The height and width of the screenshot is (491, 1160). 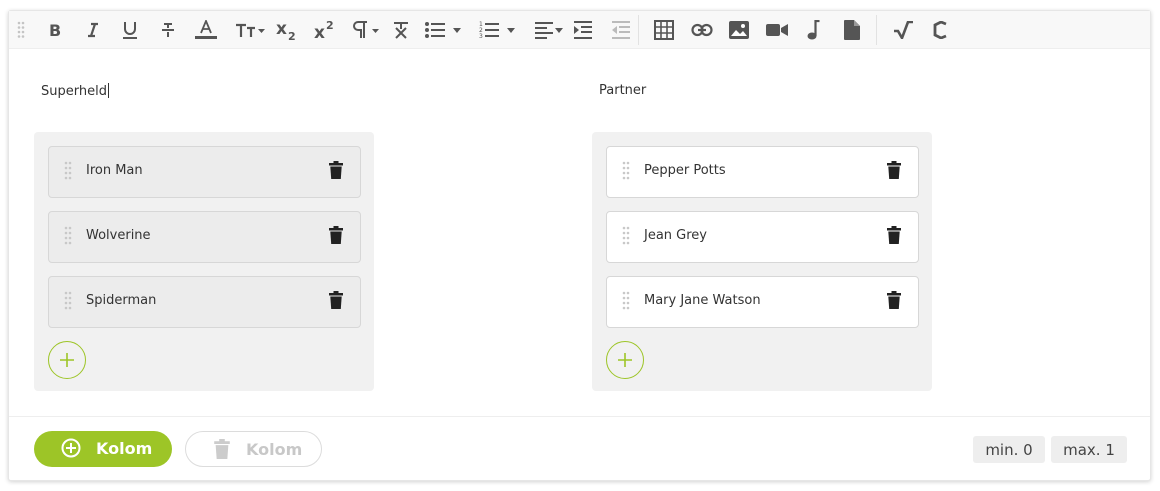 I want to click on list-item: Pepper Potts, so click(x=762, y=172).